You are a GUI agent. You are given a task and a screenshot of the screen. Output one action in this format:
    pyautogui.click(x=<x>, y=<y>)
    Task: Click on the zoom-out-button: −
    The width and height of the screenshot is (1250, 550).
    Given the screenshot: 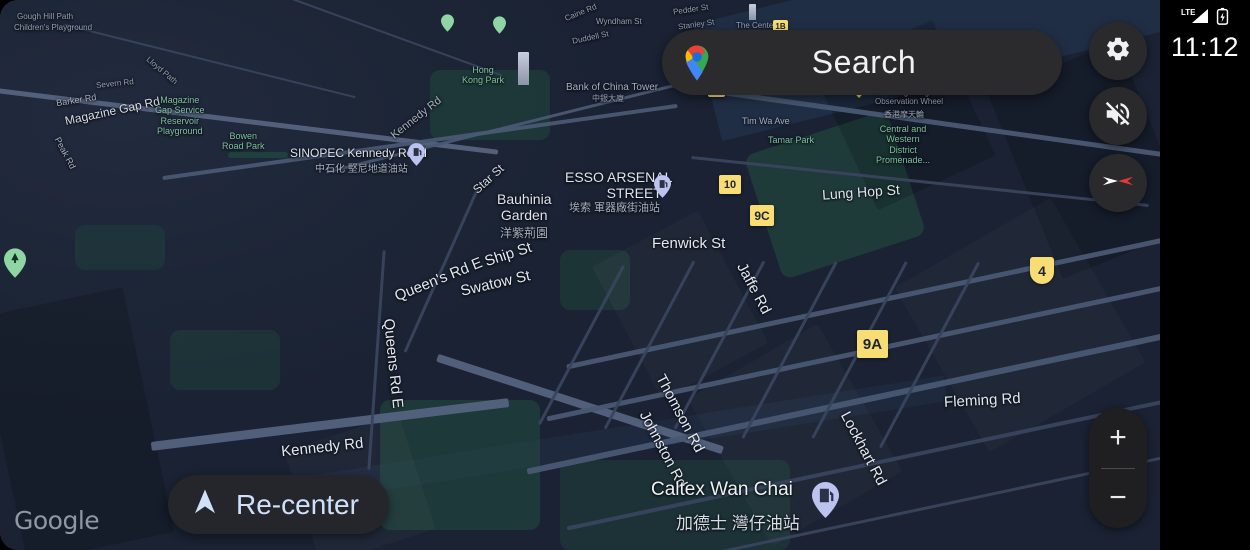 What is the action you would take?
    pyautogui.click(x=1118, y=499)
    